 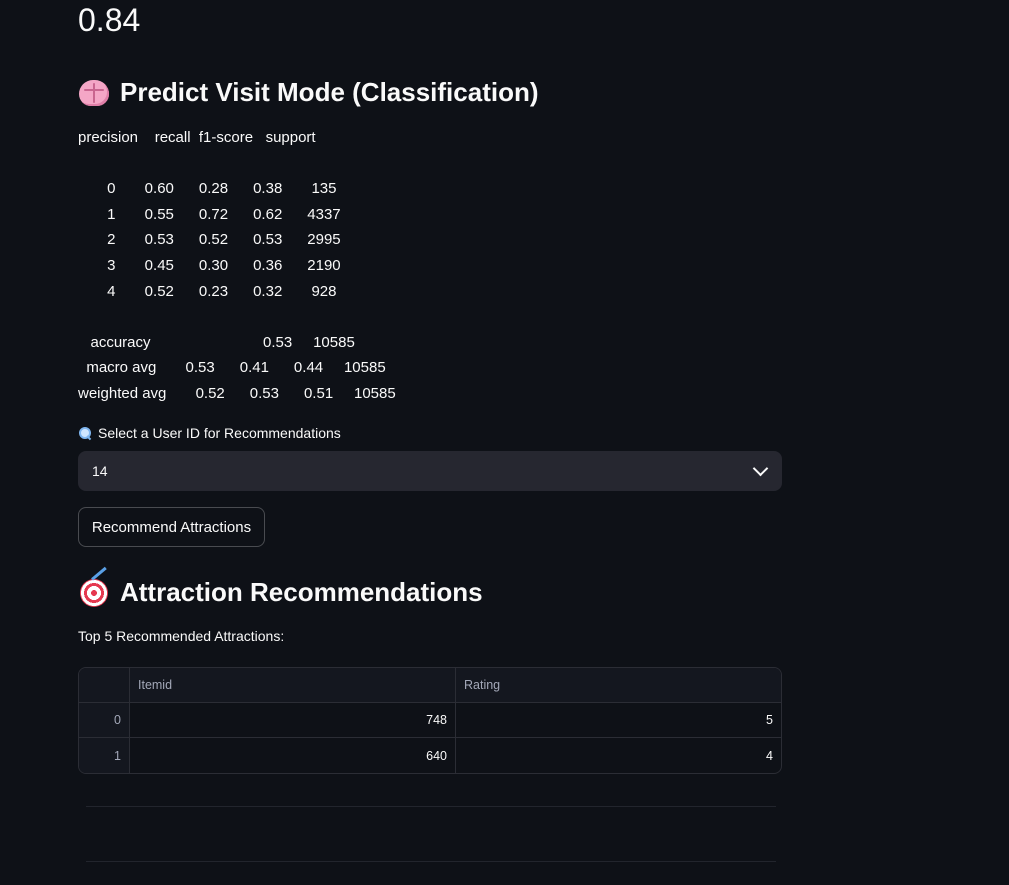 What do you see at coordinates (94, 92) in the screenshot?
I see `brain-icon` at bounding box center [94, 92].